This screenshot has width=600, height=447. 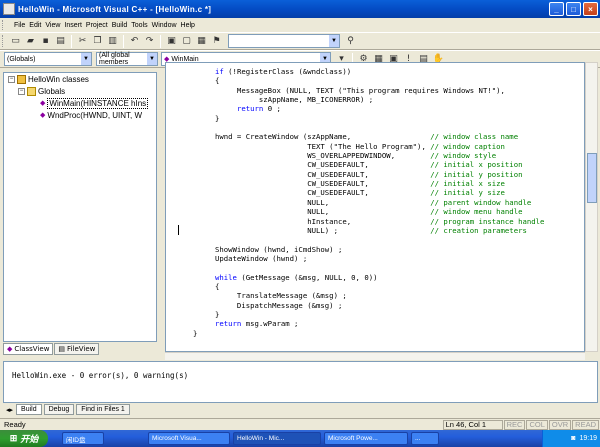 What do you see at coordinates (300, 382) in the screenshot?
I see `output-pane: HelloWin.exe - 0 error(s), 0 warning(s)` at bounding box center [300, 382].